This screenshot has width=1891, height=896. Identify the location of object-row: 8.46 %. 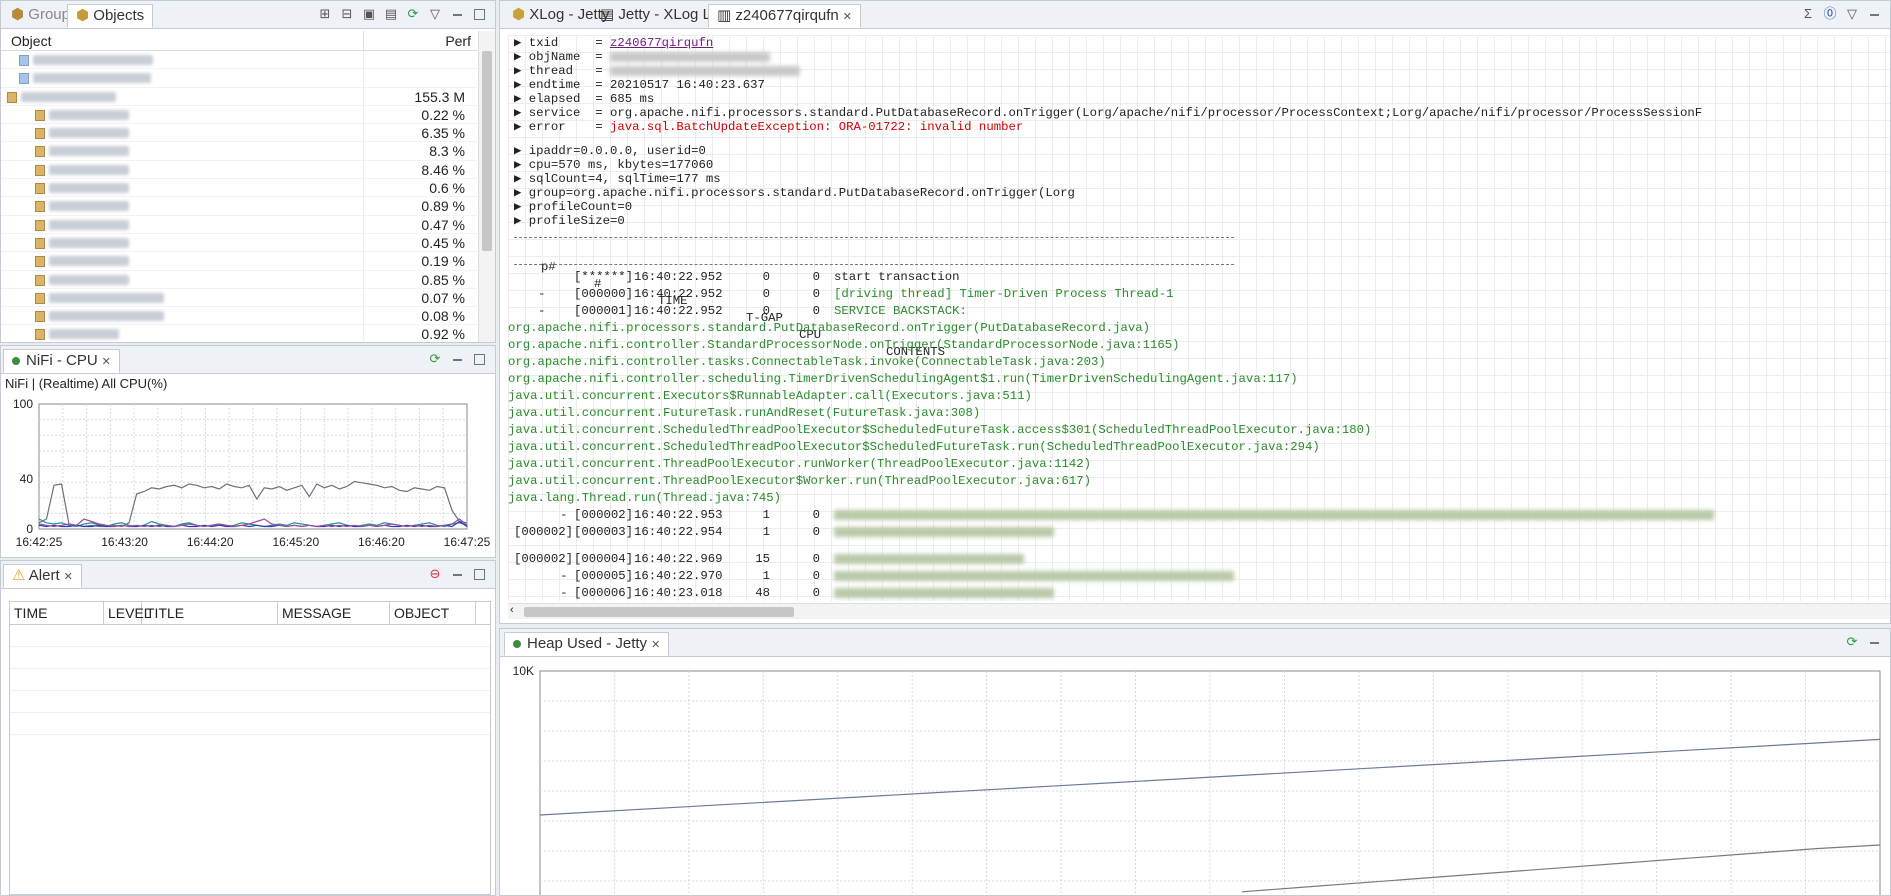
(239, 170).